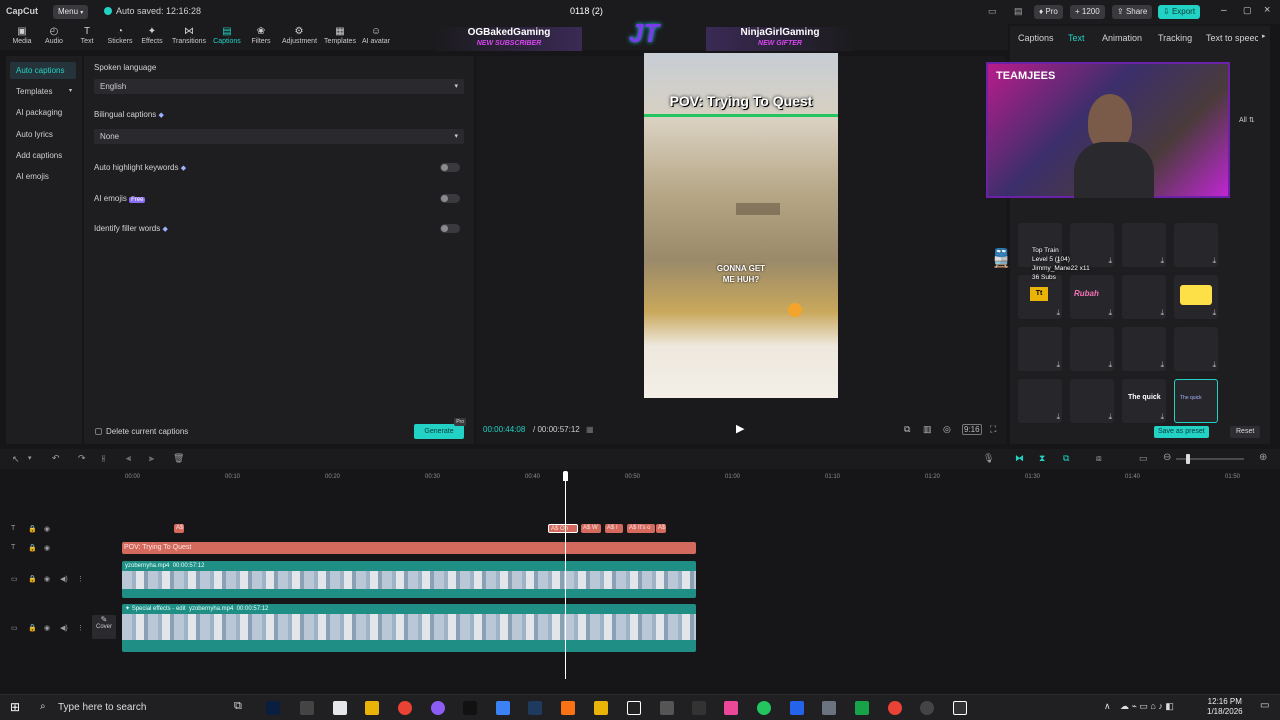 The width and height of the screenshot is (1280, 720). Describe the element at coordinates (103, 458) in the screenshot. I see `split-icon: ⫲` at that location.